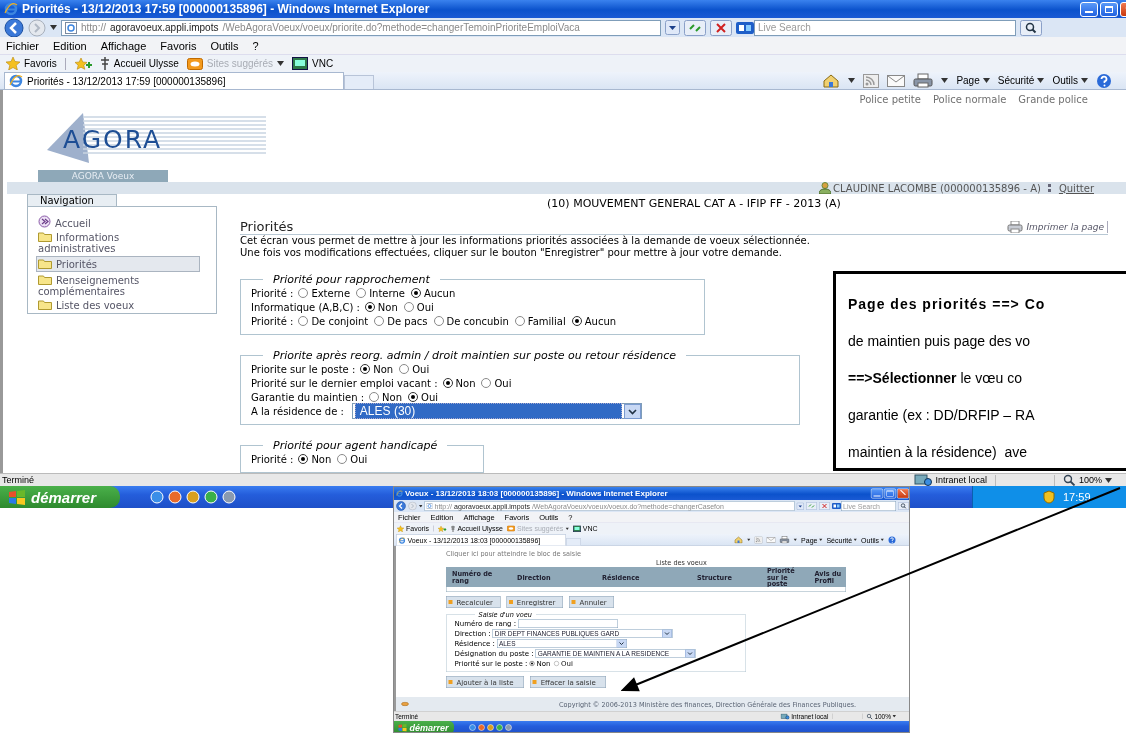 The height and width of the screenshot is (733, 1126). What do you see at coordinates (1076, 188) in the screenshot?
I see `logout-link: Quitter` at bounding box center [1076, 188].